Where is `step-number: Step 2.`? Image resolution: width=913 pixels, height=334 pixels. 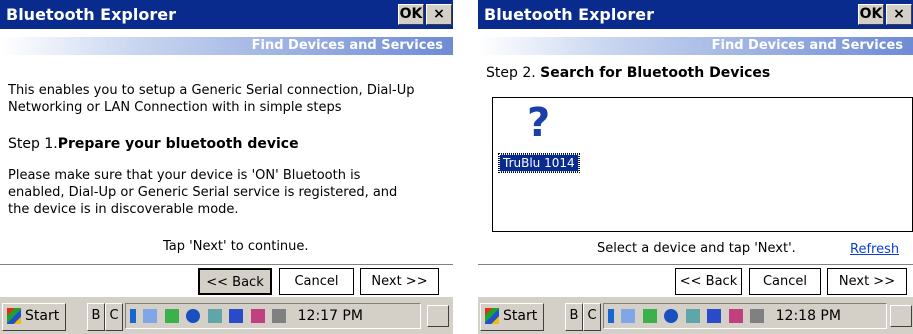
step-number: Step 2. is located at coordinates (511, 73).